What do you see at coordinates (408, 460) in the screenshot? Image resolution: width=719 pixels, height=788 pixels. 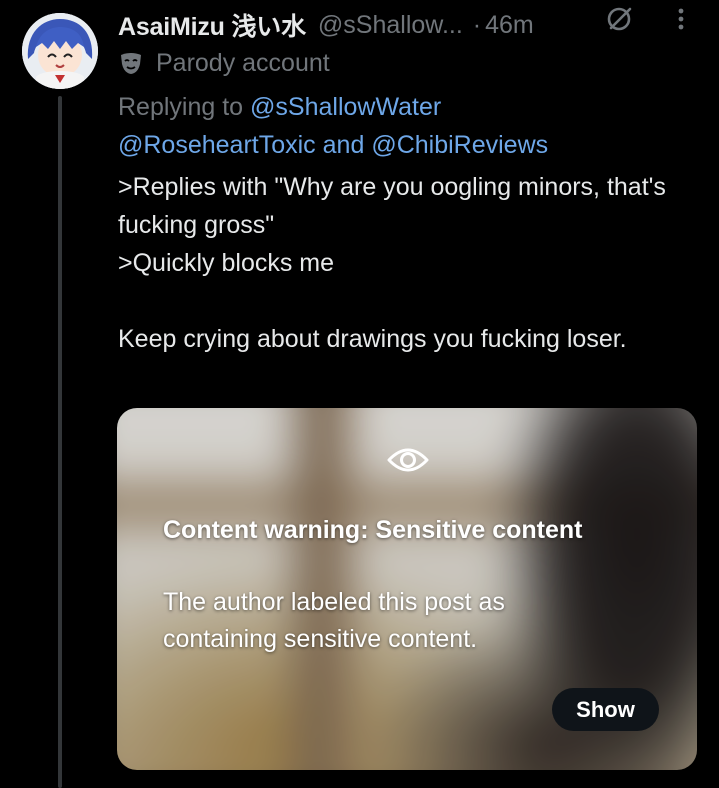 I see `eye-icon` at bounding box center [408, 460].